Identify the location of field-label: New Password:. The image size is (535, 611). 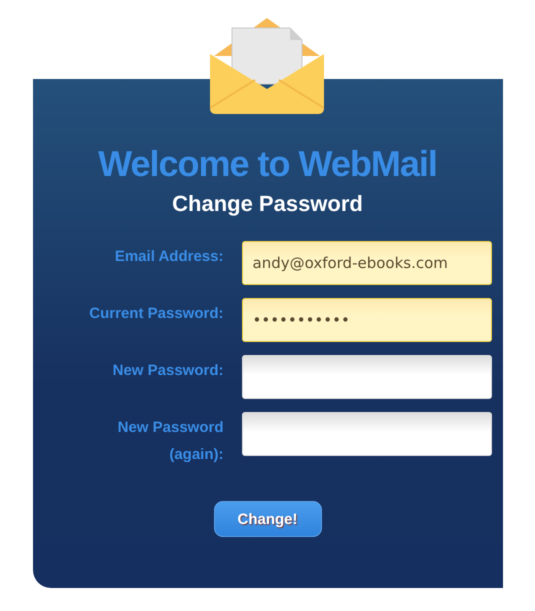
(168, 371).